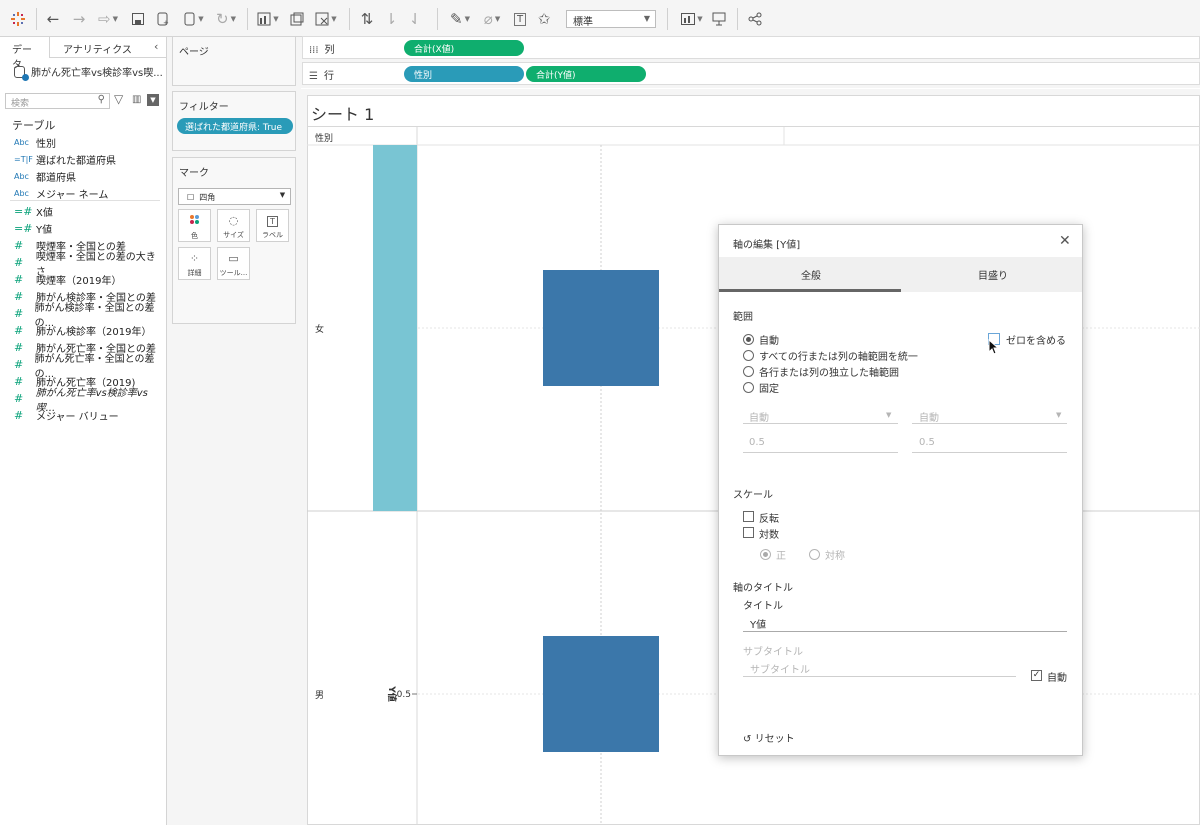  Describe the element at coordinates (57, 101) in the screenshot. I see `search-input: 検索 ⚲` at that location.